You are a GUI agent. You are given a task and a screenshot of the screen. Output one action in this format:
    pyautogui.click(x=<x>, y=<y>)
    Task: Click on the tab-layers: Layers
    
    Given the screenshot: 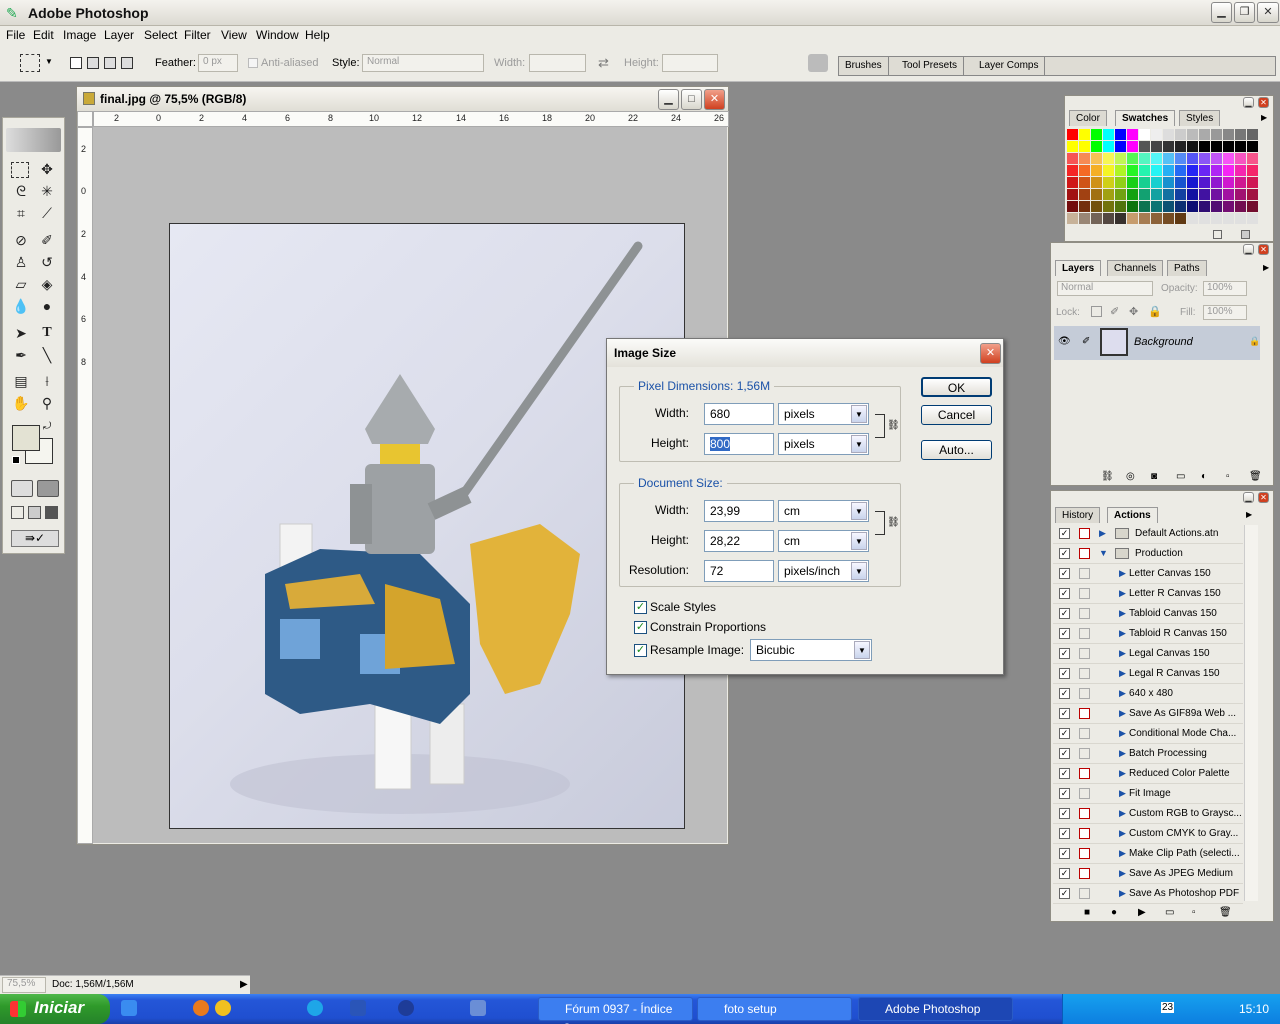 What is the action you would take?
    pyautogui.click(x=1078, y=268)
    